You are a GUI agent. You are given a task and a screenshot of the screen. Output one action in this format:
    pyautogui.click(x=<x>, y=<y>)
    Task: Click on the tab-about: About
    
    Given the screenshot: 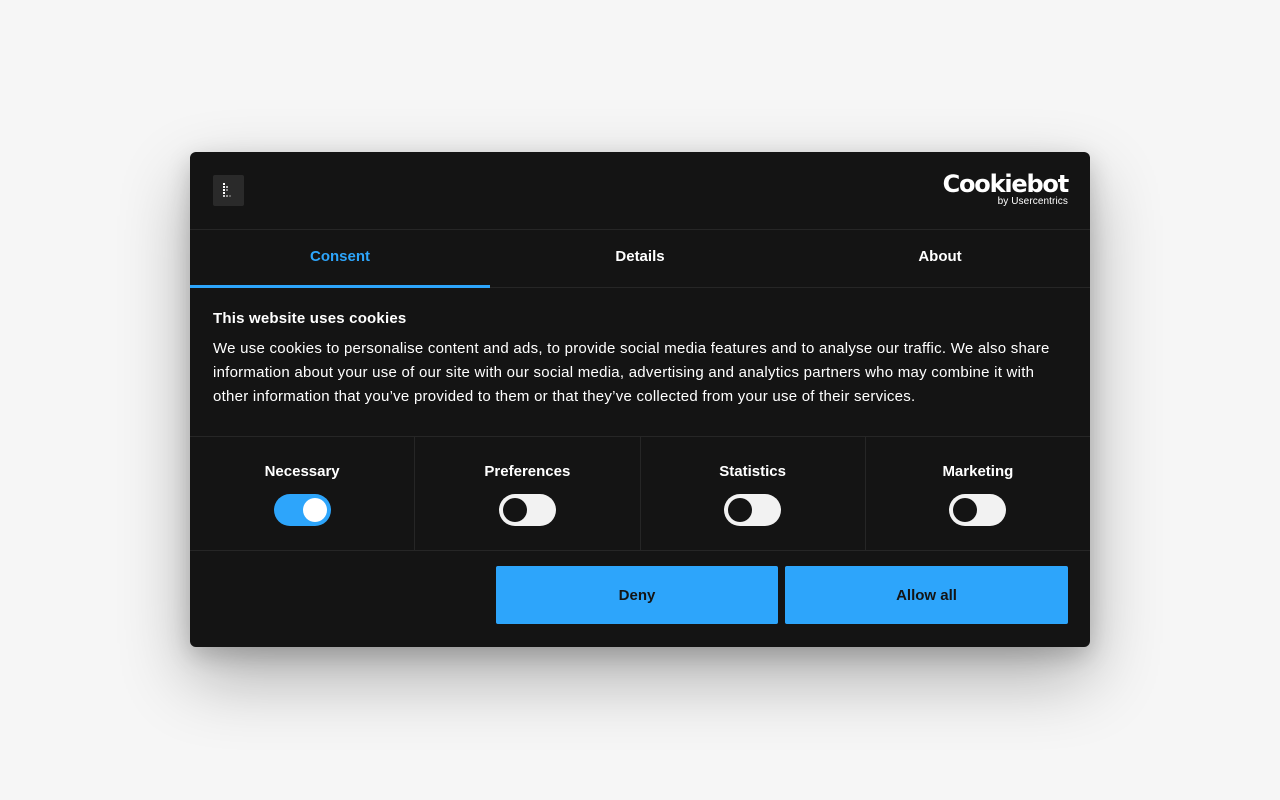 What is the action you would take?
    pyautogui.click(x=940, y=258)
    